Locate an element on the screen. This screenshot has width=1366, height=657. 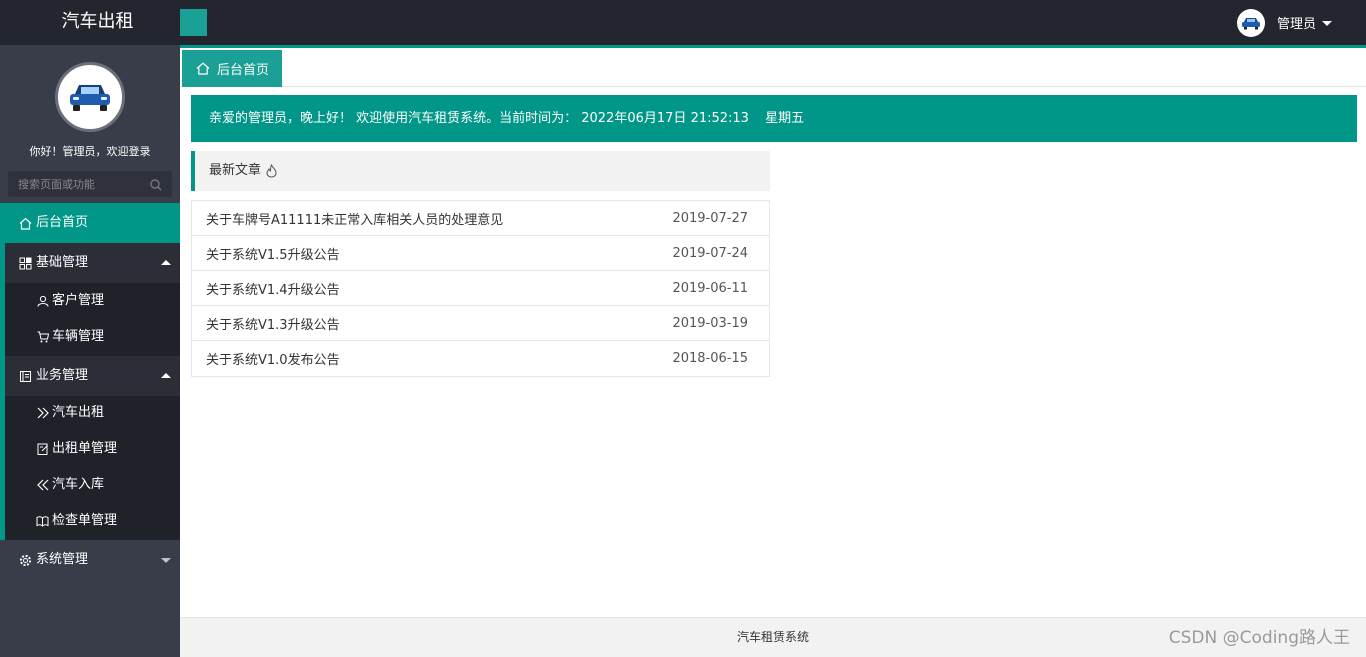
sidebar-item-label: 汽车入库 is located at coordinates (78, 484).